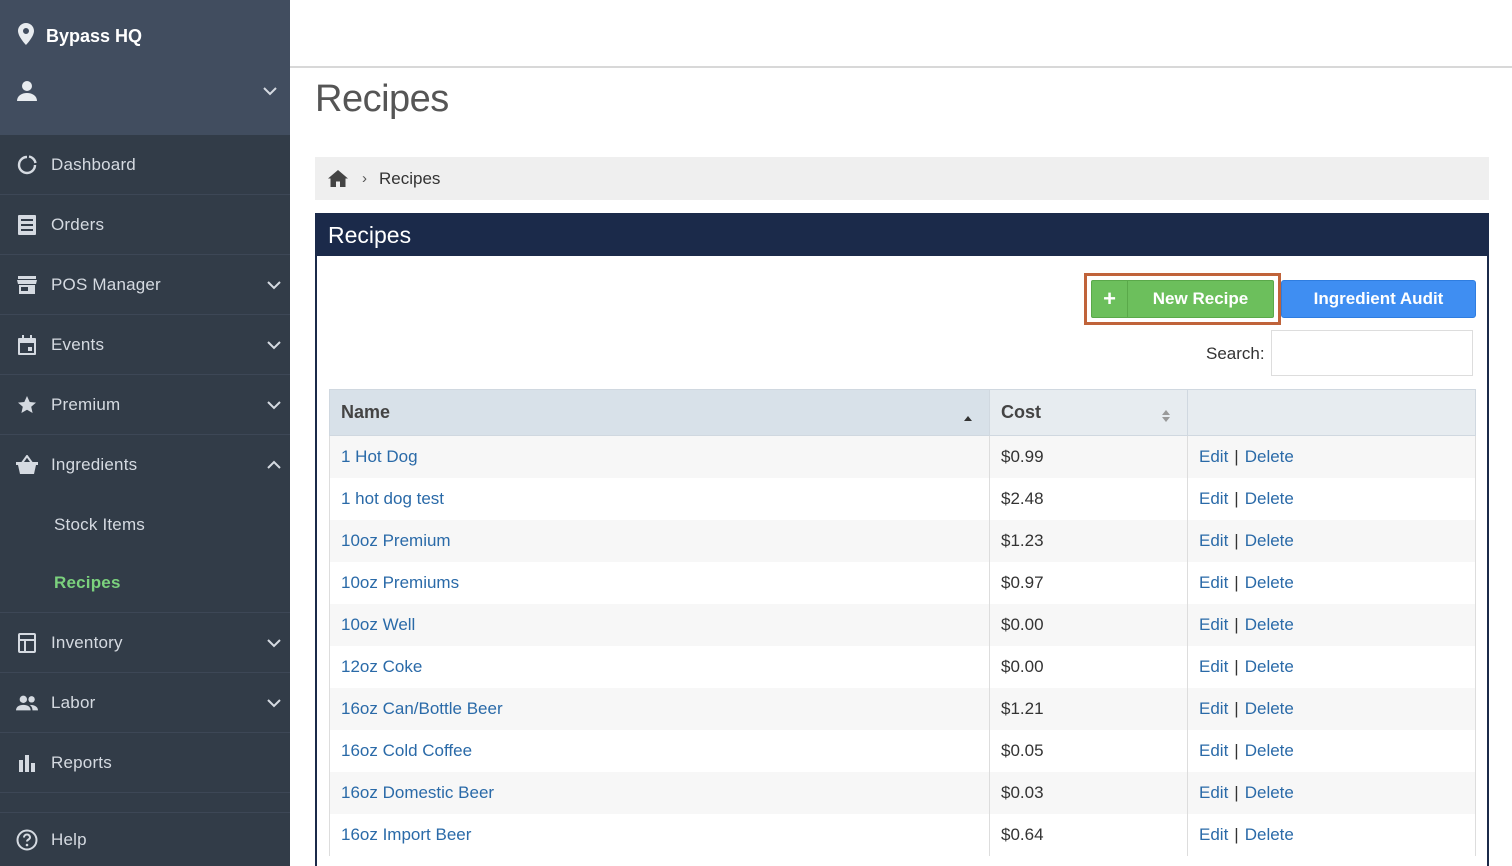  I want to click on sidebar-item-label: Events, so click(78, 344).